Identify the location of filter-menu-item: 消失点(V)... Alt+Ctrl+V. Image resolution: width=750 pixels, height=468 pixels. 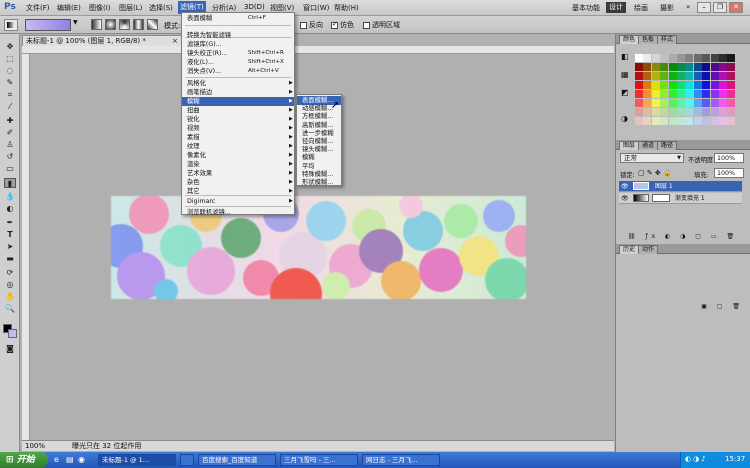
(238, 71).